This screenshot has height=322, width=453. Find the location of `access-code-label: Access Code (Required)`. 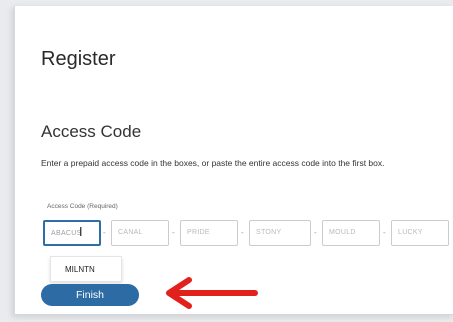

access-code-label: Access Code (Required) is located at coordinates (82, 206).